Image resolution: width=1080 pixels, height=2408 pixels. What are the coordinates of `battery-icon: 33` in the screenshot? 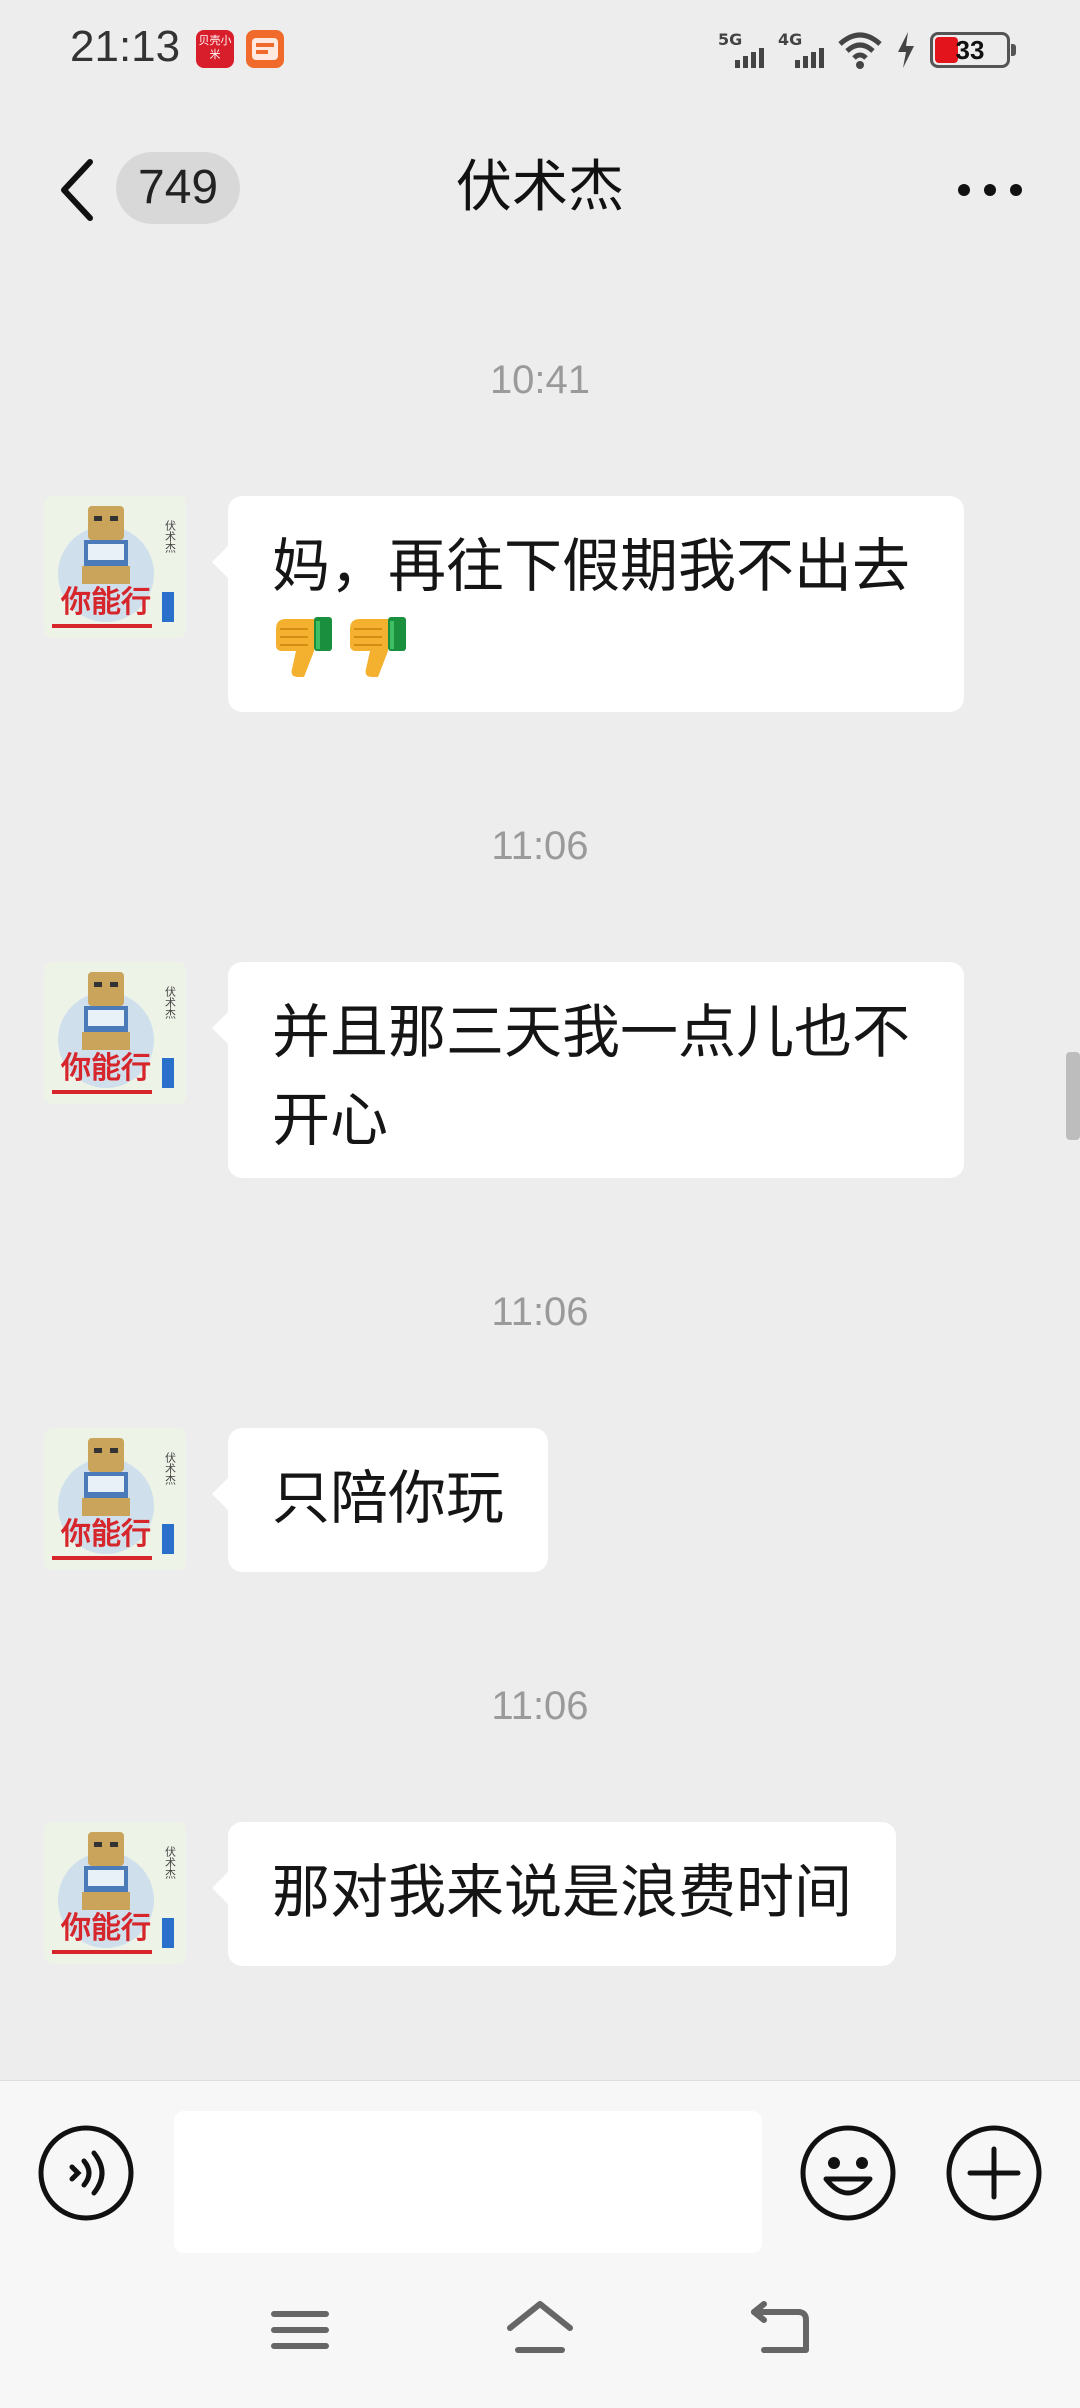 It's located at (973, 50).